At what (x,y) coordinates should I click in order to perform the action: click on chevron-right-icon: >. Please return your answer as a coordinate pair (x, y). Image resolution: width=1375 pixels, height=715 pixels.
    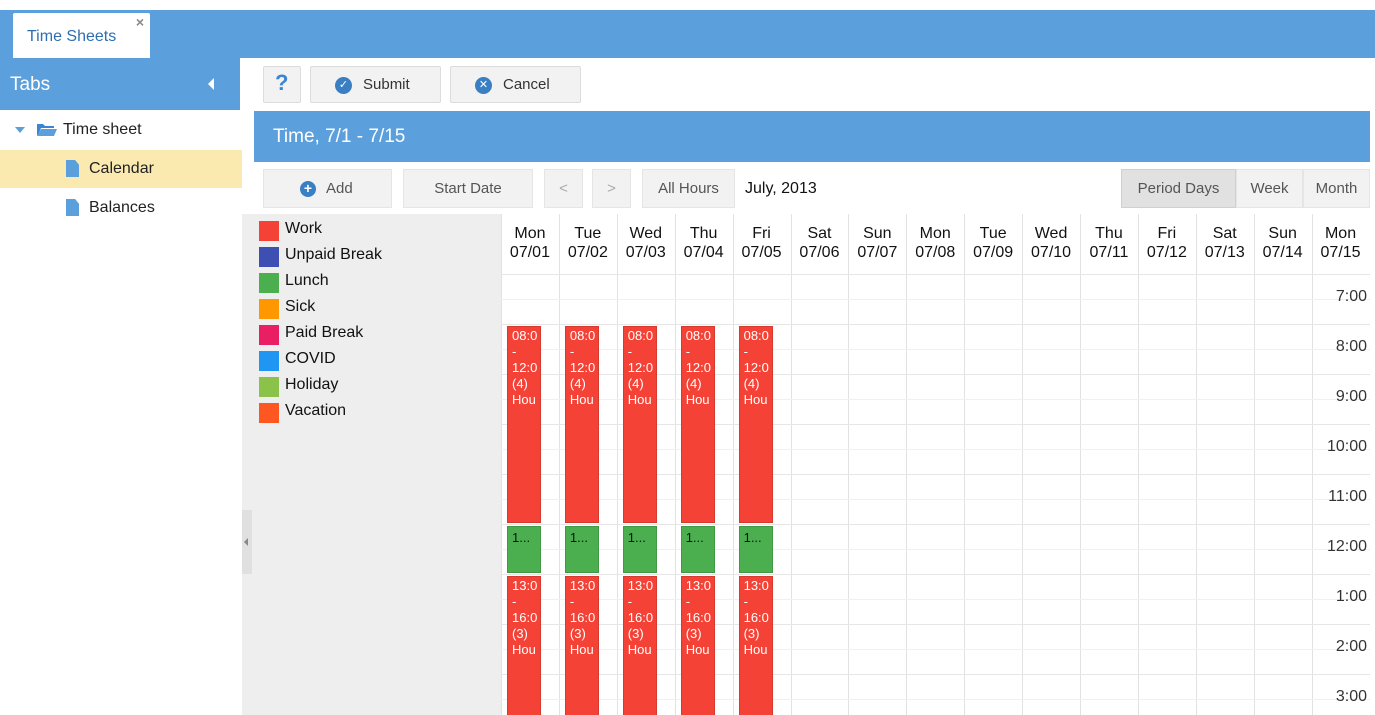
    Looking at the image, I should click on (611, 188).